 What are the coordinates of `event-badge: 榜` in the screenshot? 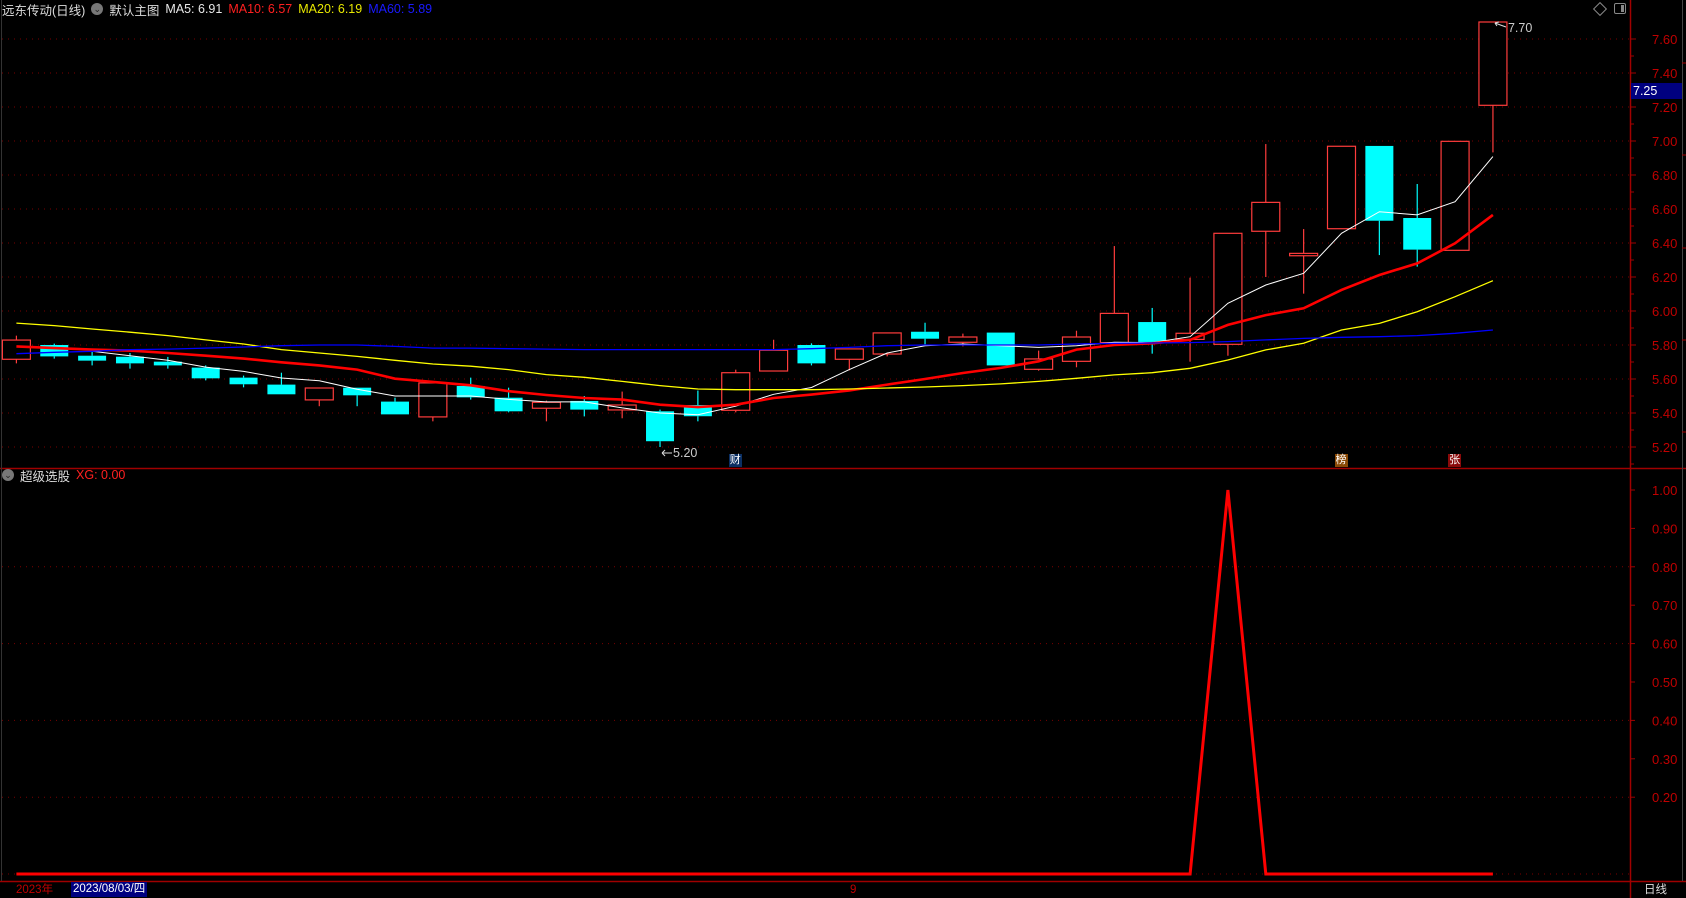 It's located at (1341, 460).